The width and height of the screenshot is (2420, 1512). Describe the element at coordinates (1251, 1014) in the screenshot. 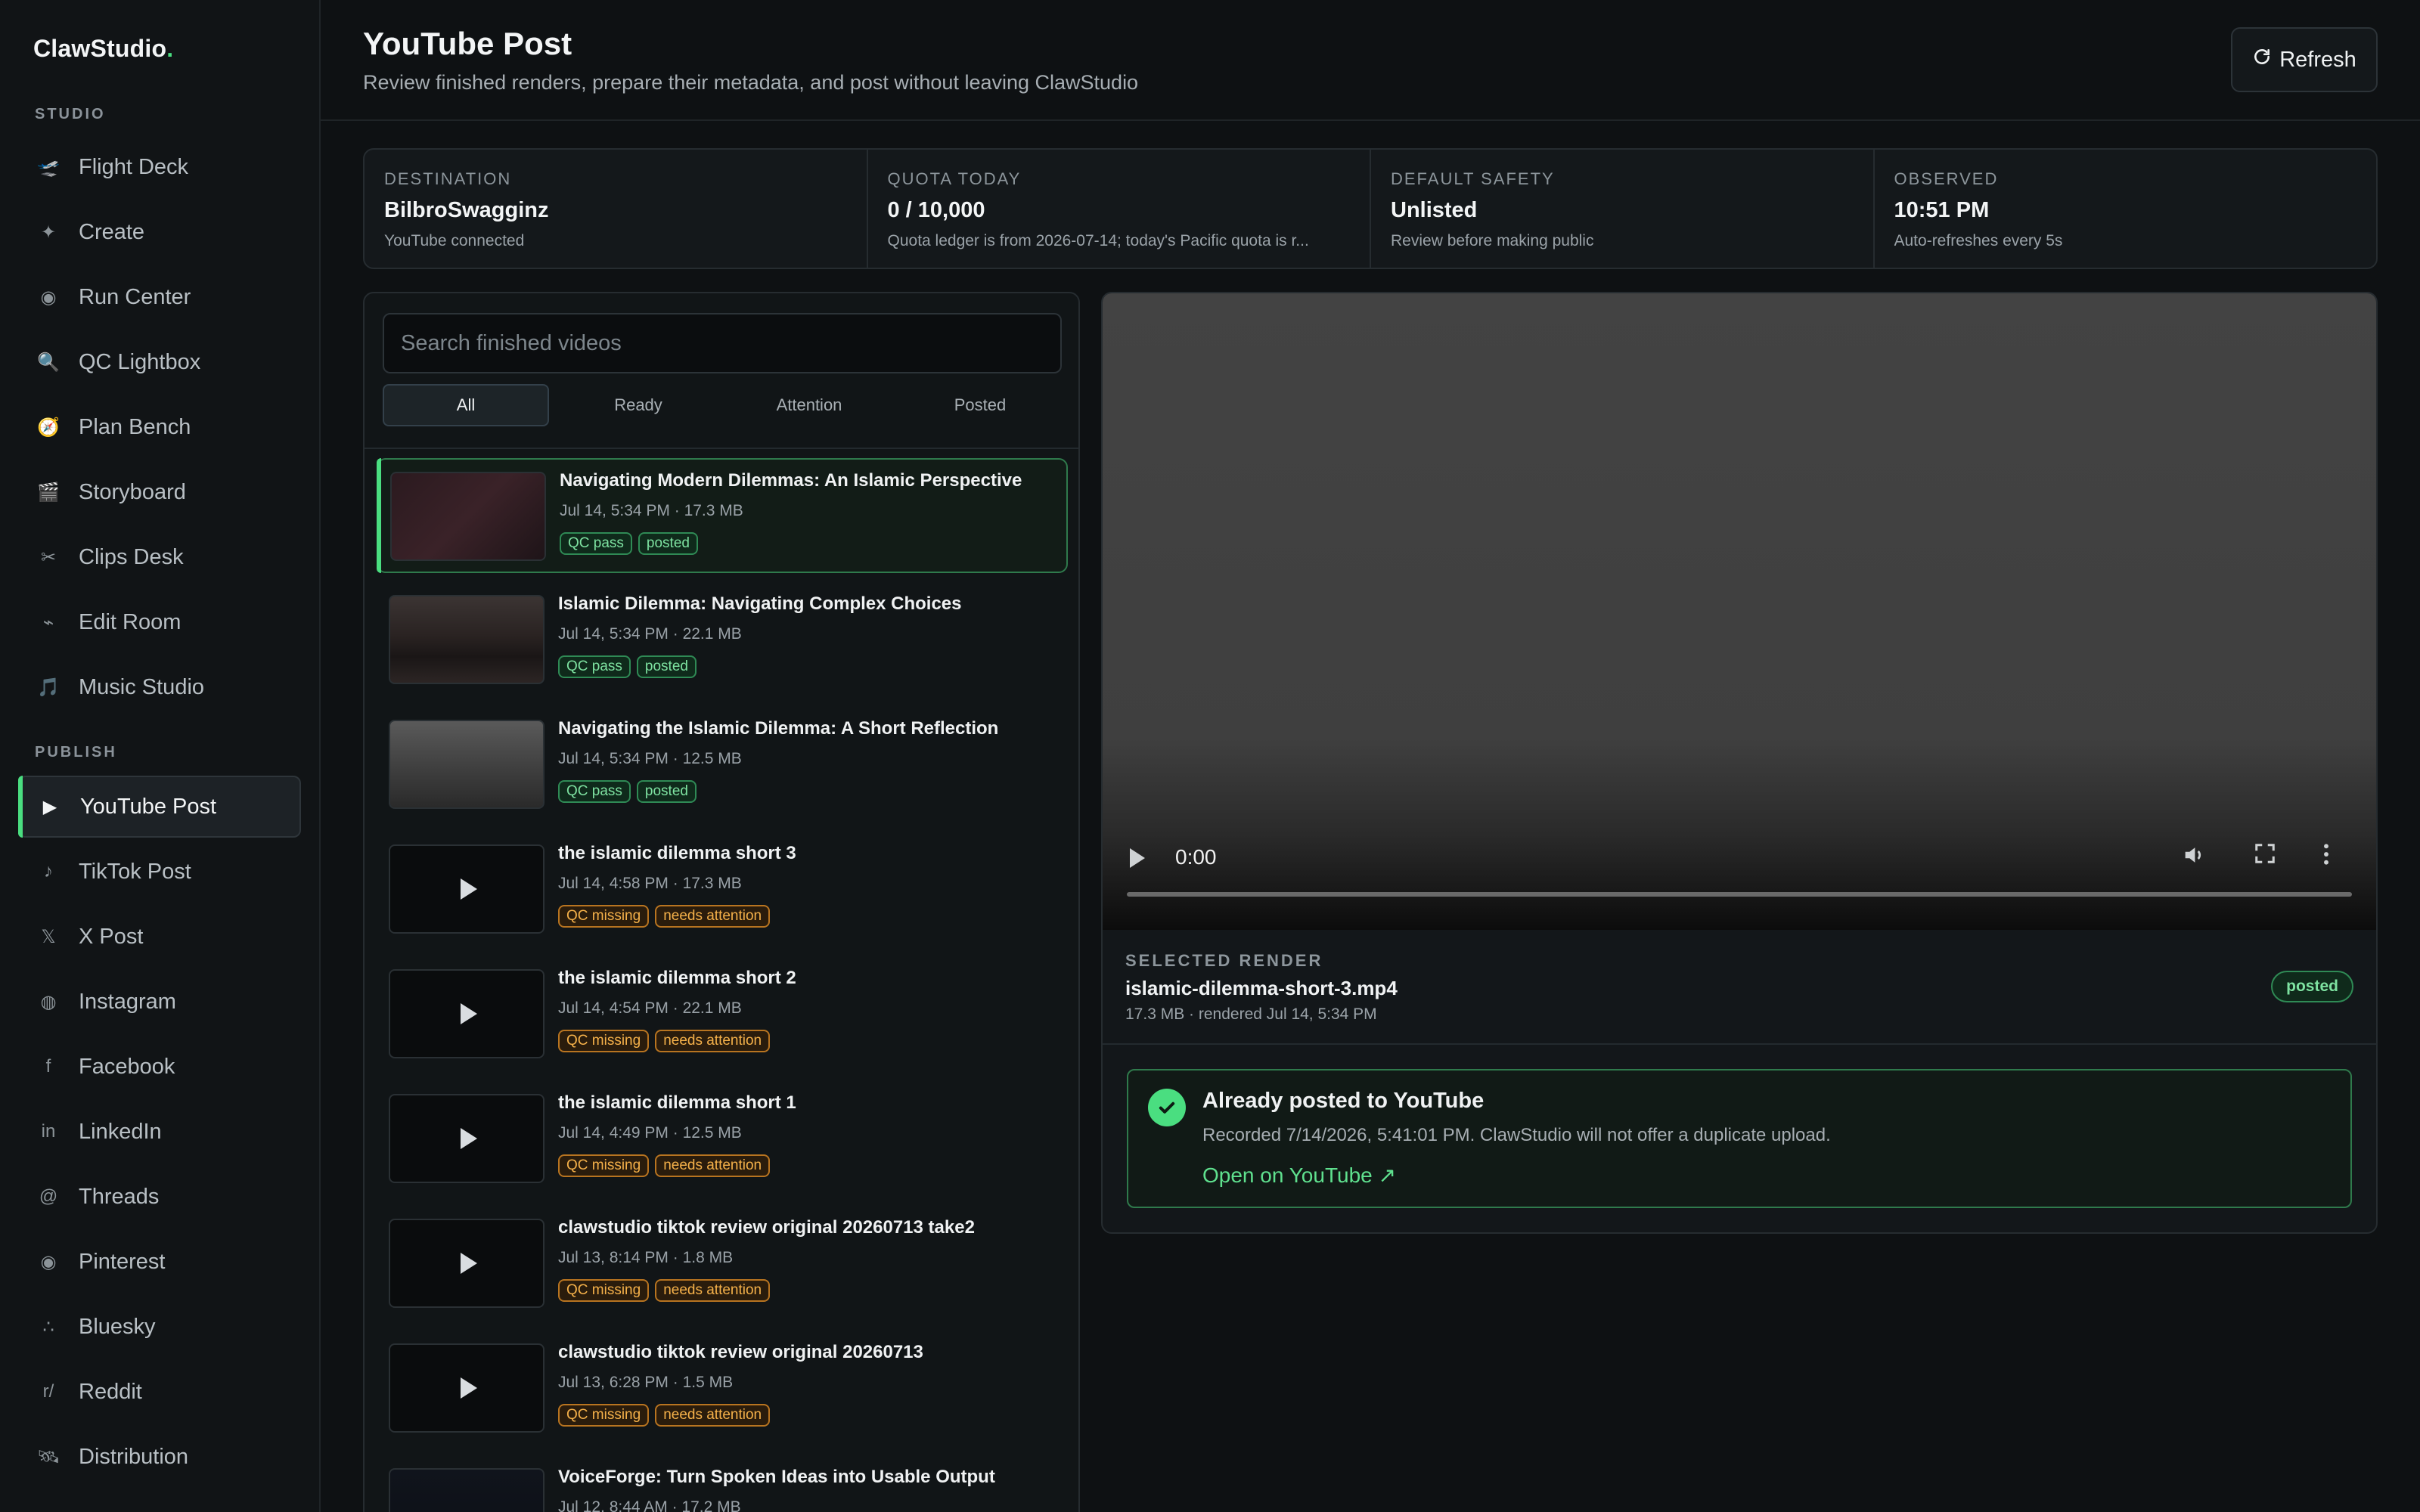

I see `selected-render-meta: 17.3 MB · rendered Jul 14, 5:34 PM` at that location.